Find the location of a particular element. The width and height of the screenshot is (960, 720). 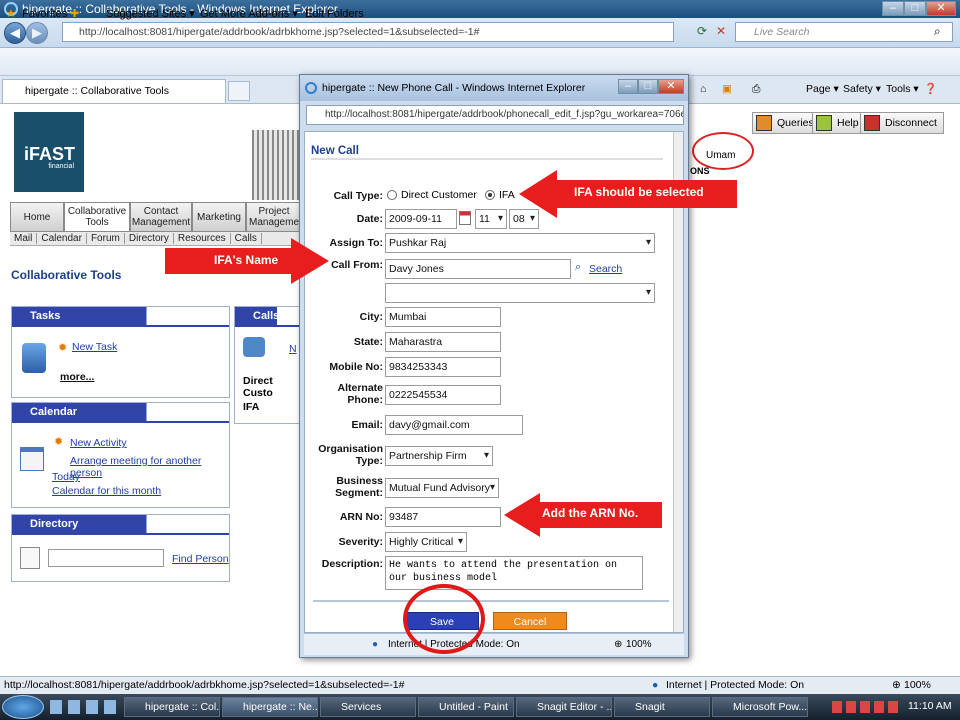

forward-button: ▶ is located at coordinates (37, 33).